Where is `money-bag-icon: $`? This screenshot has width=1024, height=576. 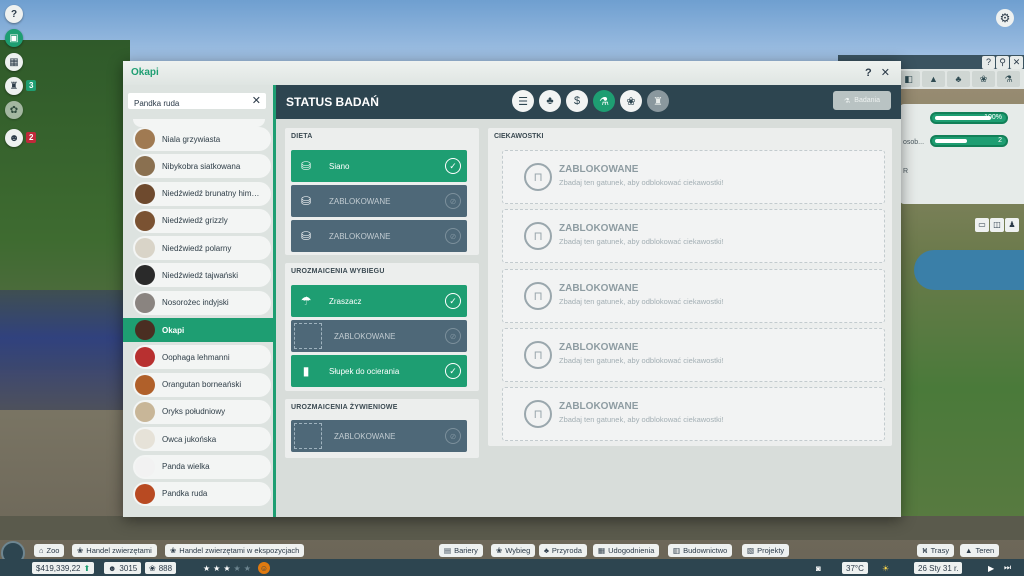 money-bag-icon: $ is located at coordinates (577, 101).